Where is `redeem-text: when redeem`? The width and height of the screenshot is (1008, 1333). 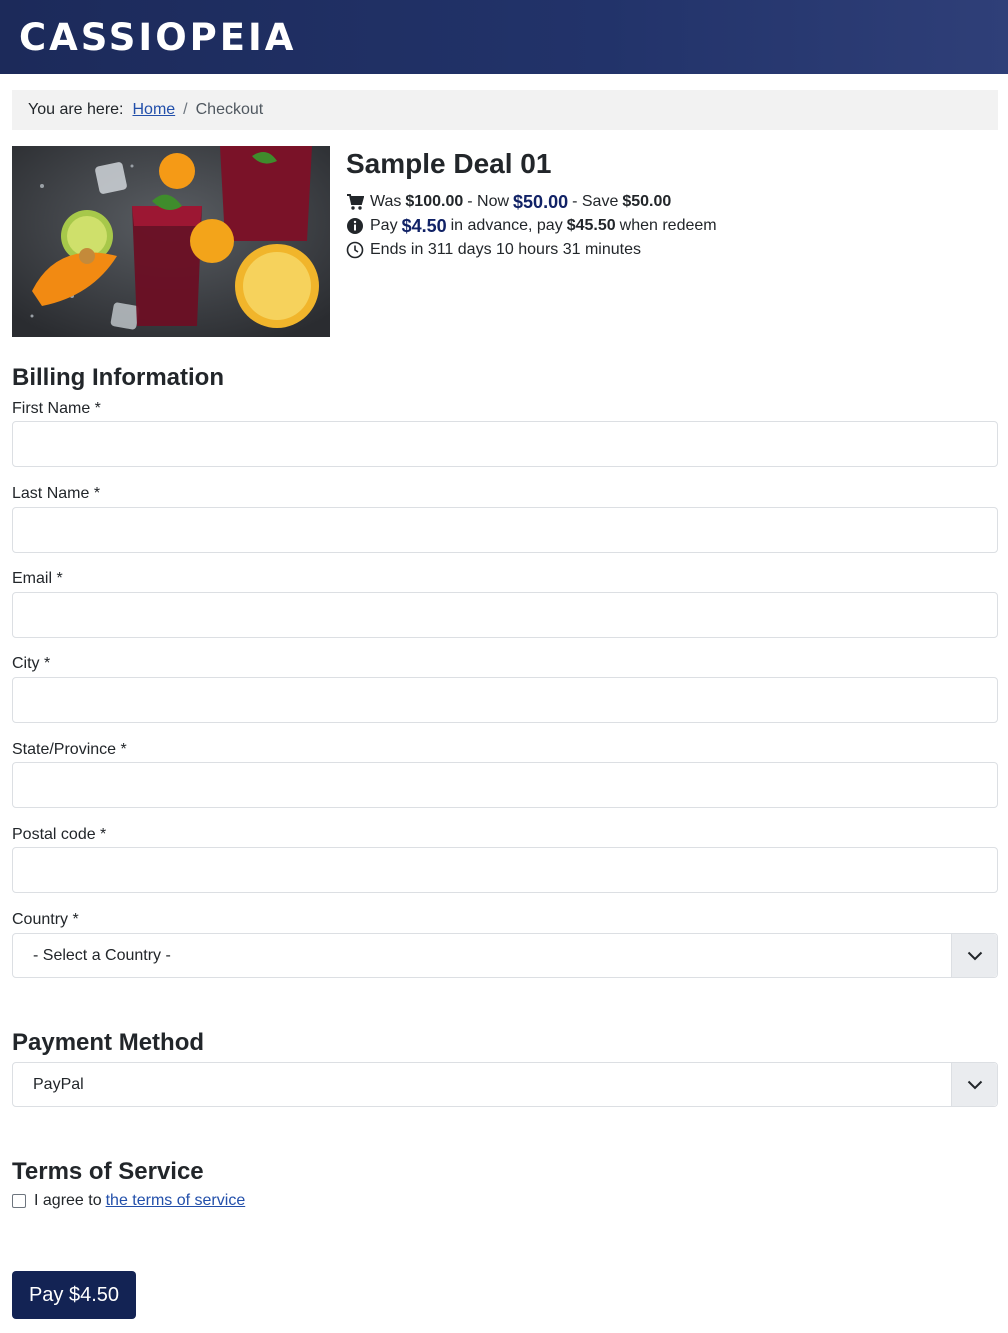
redeem-text: when redeem is located at coordinates (668, 225).